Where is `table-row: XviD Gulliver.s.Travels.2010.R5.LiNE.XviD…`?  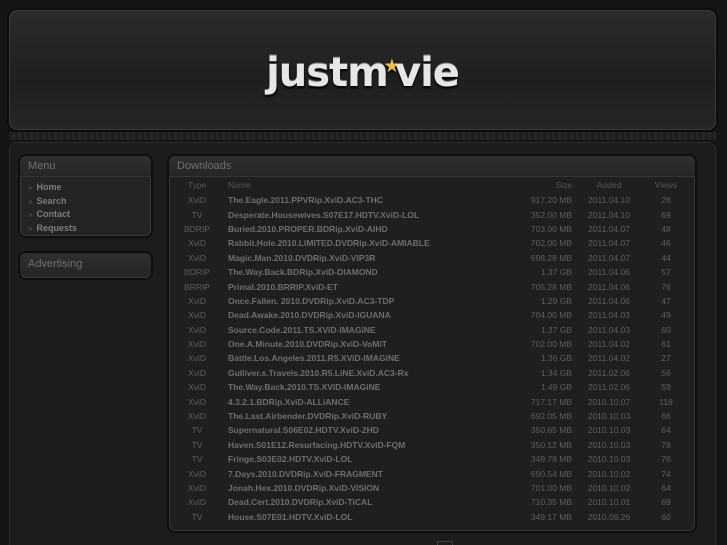 table-row: XviD Gulliver.s.Travels.2010.R5.LiNE.XviD… is located at coordinates (432, 373).